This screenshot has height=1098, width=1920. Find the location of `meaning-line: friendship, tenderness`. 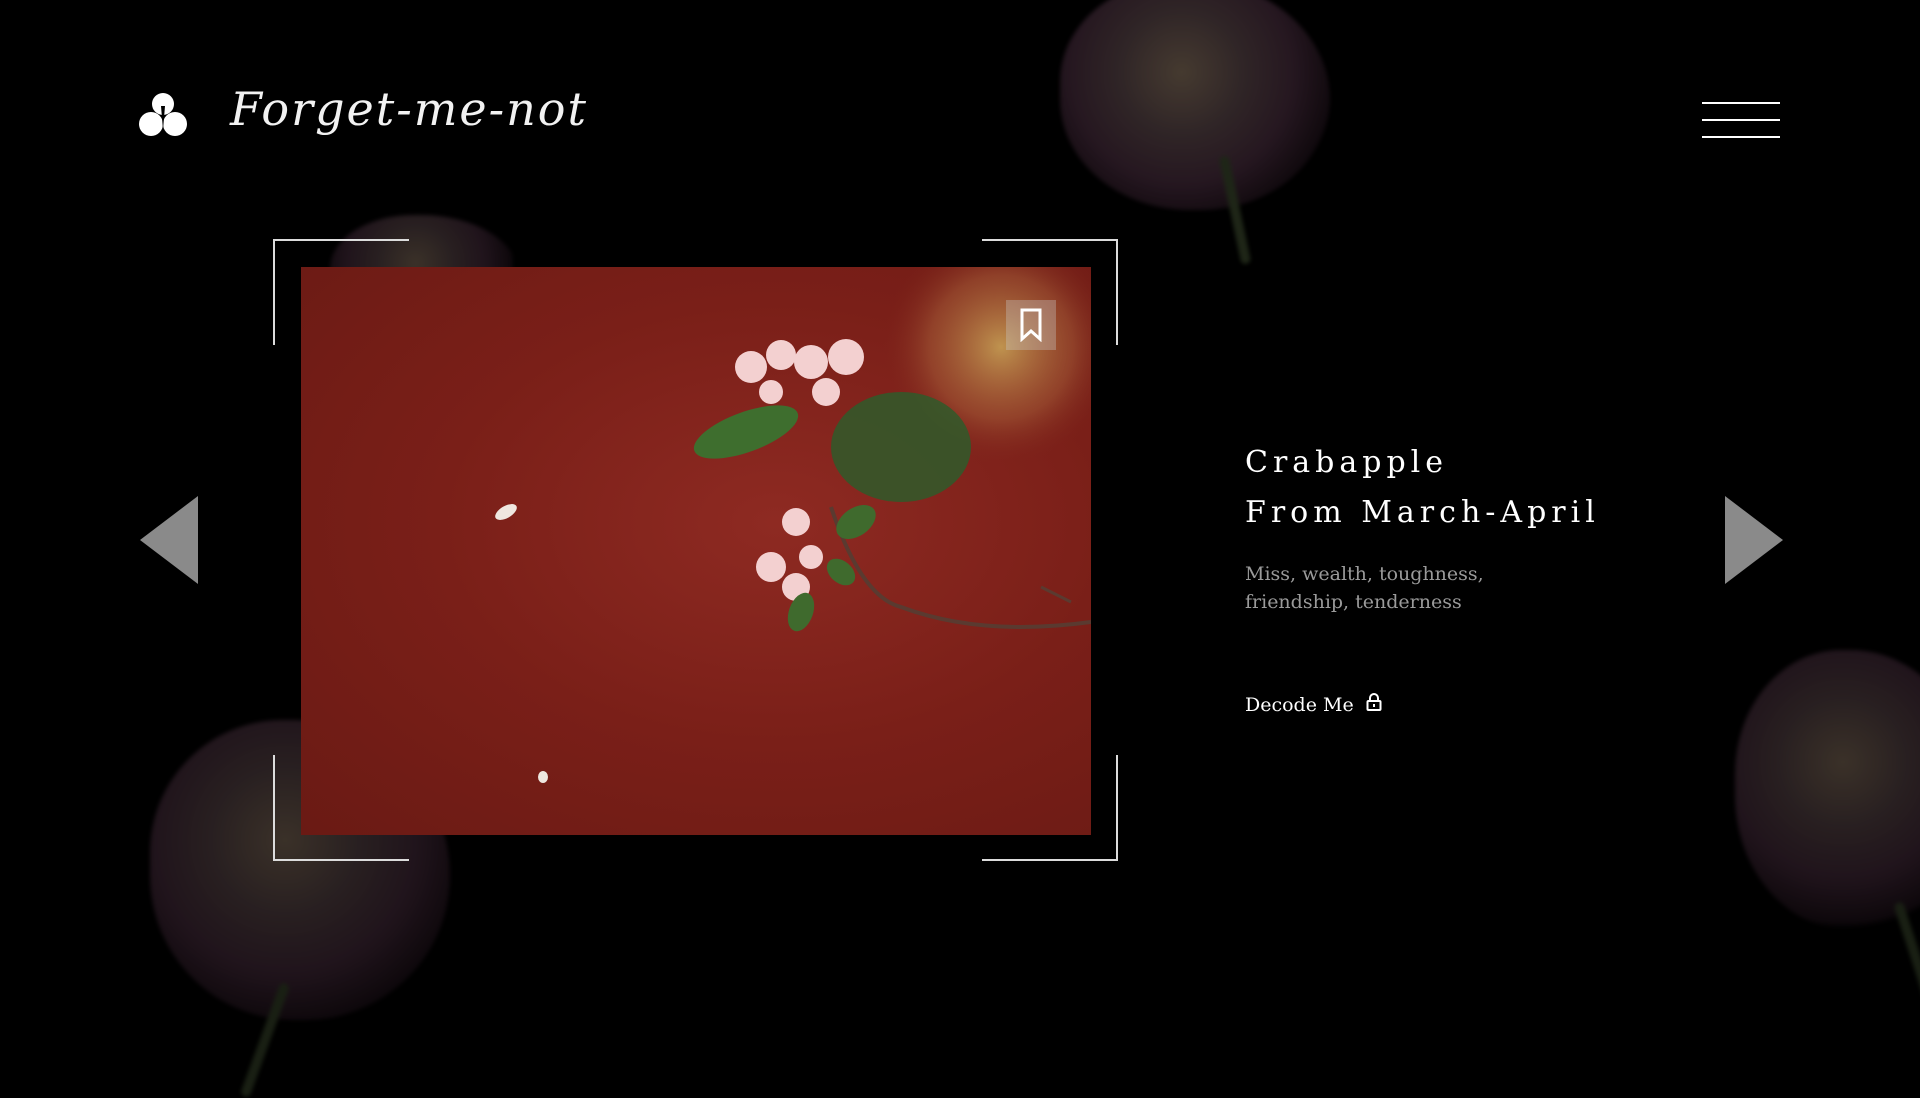

meaning-line: friendship, tenderness is located at coordinates (1353, 602).